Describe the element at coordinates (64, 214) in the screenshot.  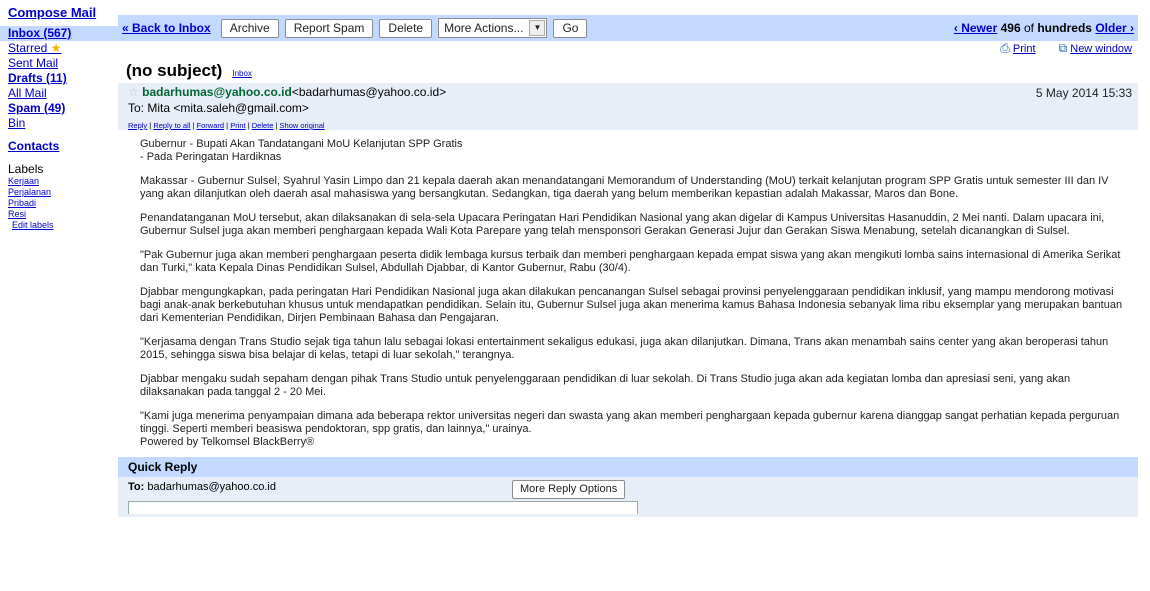
I see `label-resi: Resi` at that location.